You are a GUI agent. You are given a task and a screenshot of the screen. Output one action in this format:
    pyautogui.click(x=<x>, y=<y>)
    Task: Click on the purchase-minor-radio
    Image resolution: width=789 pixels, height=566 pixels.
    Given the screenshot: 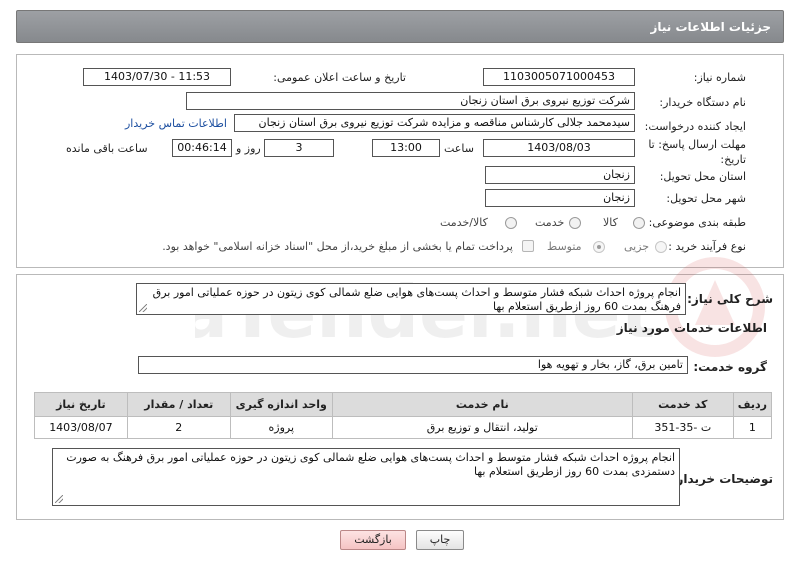 What is the action you would take?
    pyautogui.click(x=661, y=247)
    